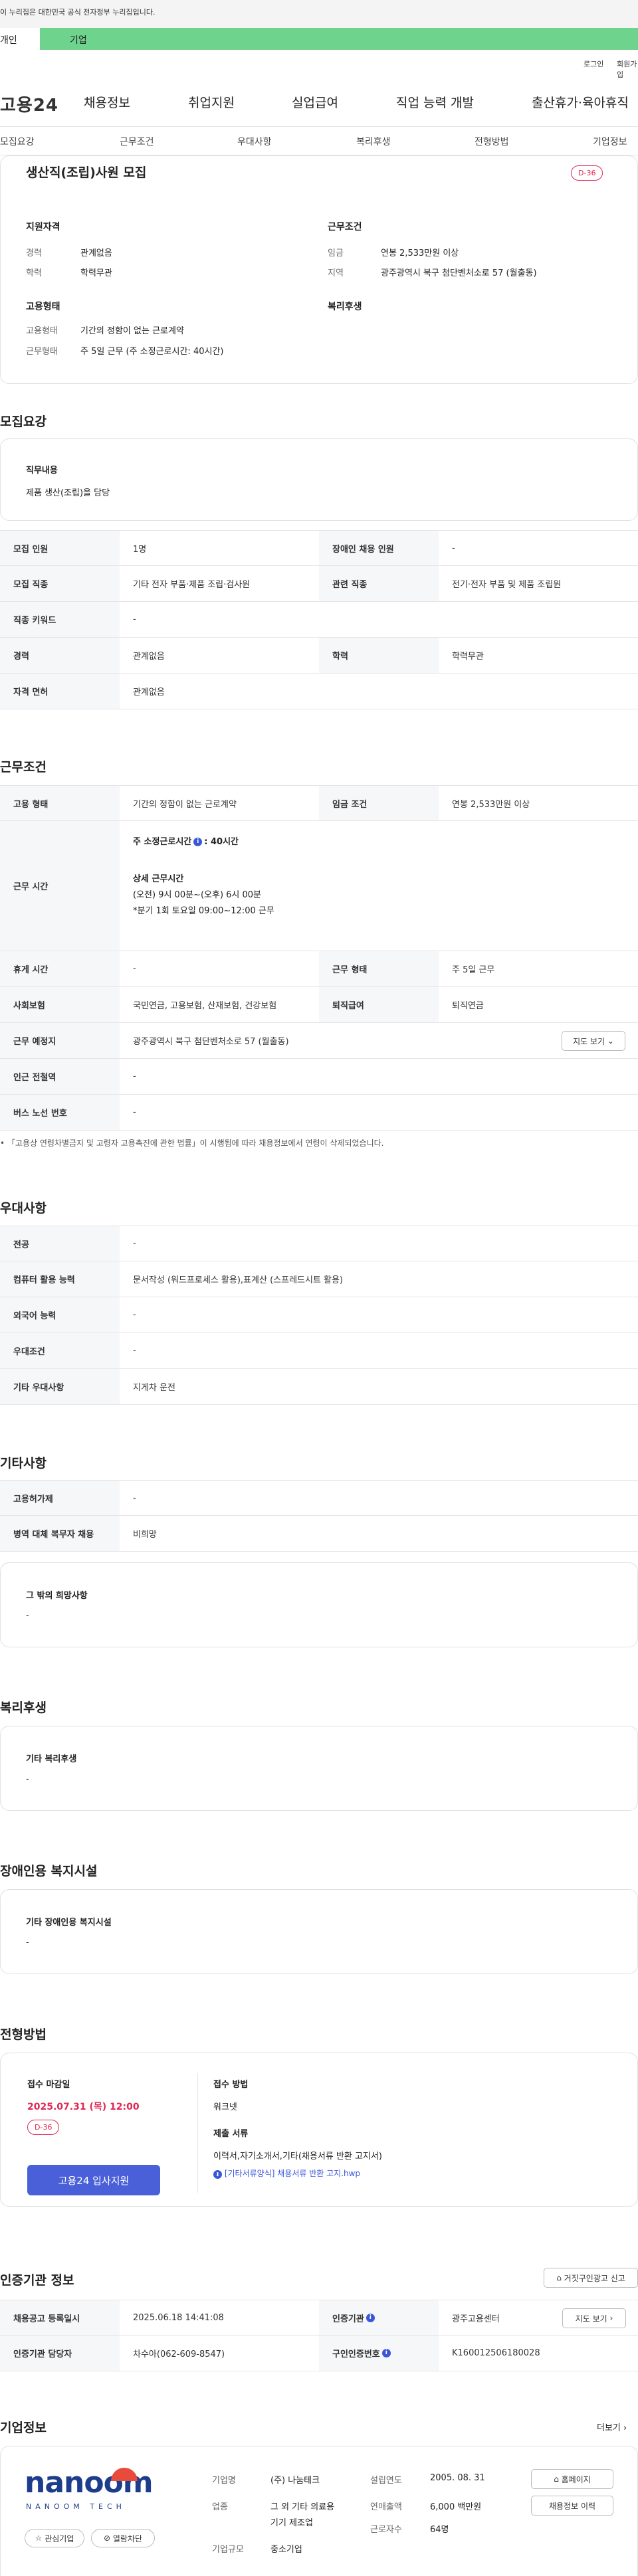 Image resolution: width=638 pixels, height=2576 pixels. I want to click on star-icon: ☆, so click(39, 2538).